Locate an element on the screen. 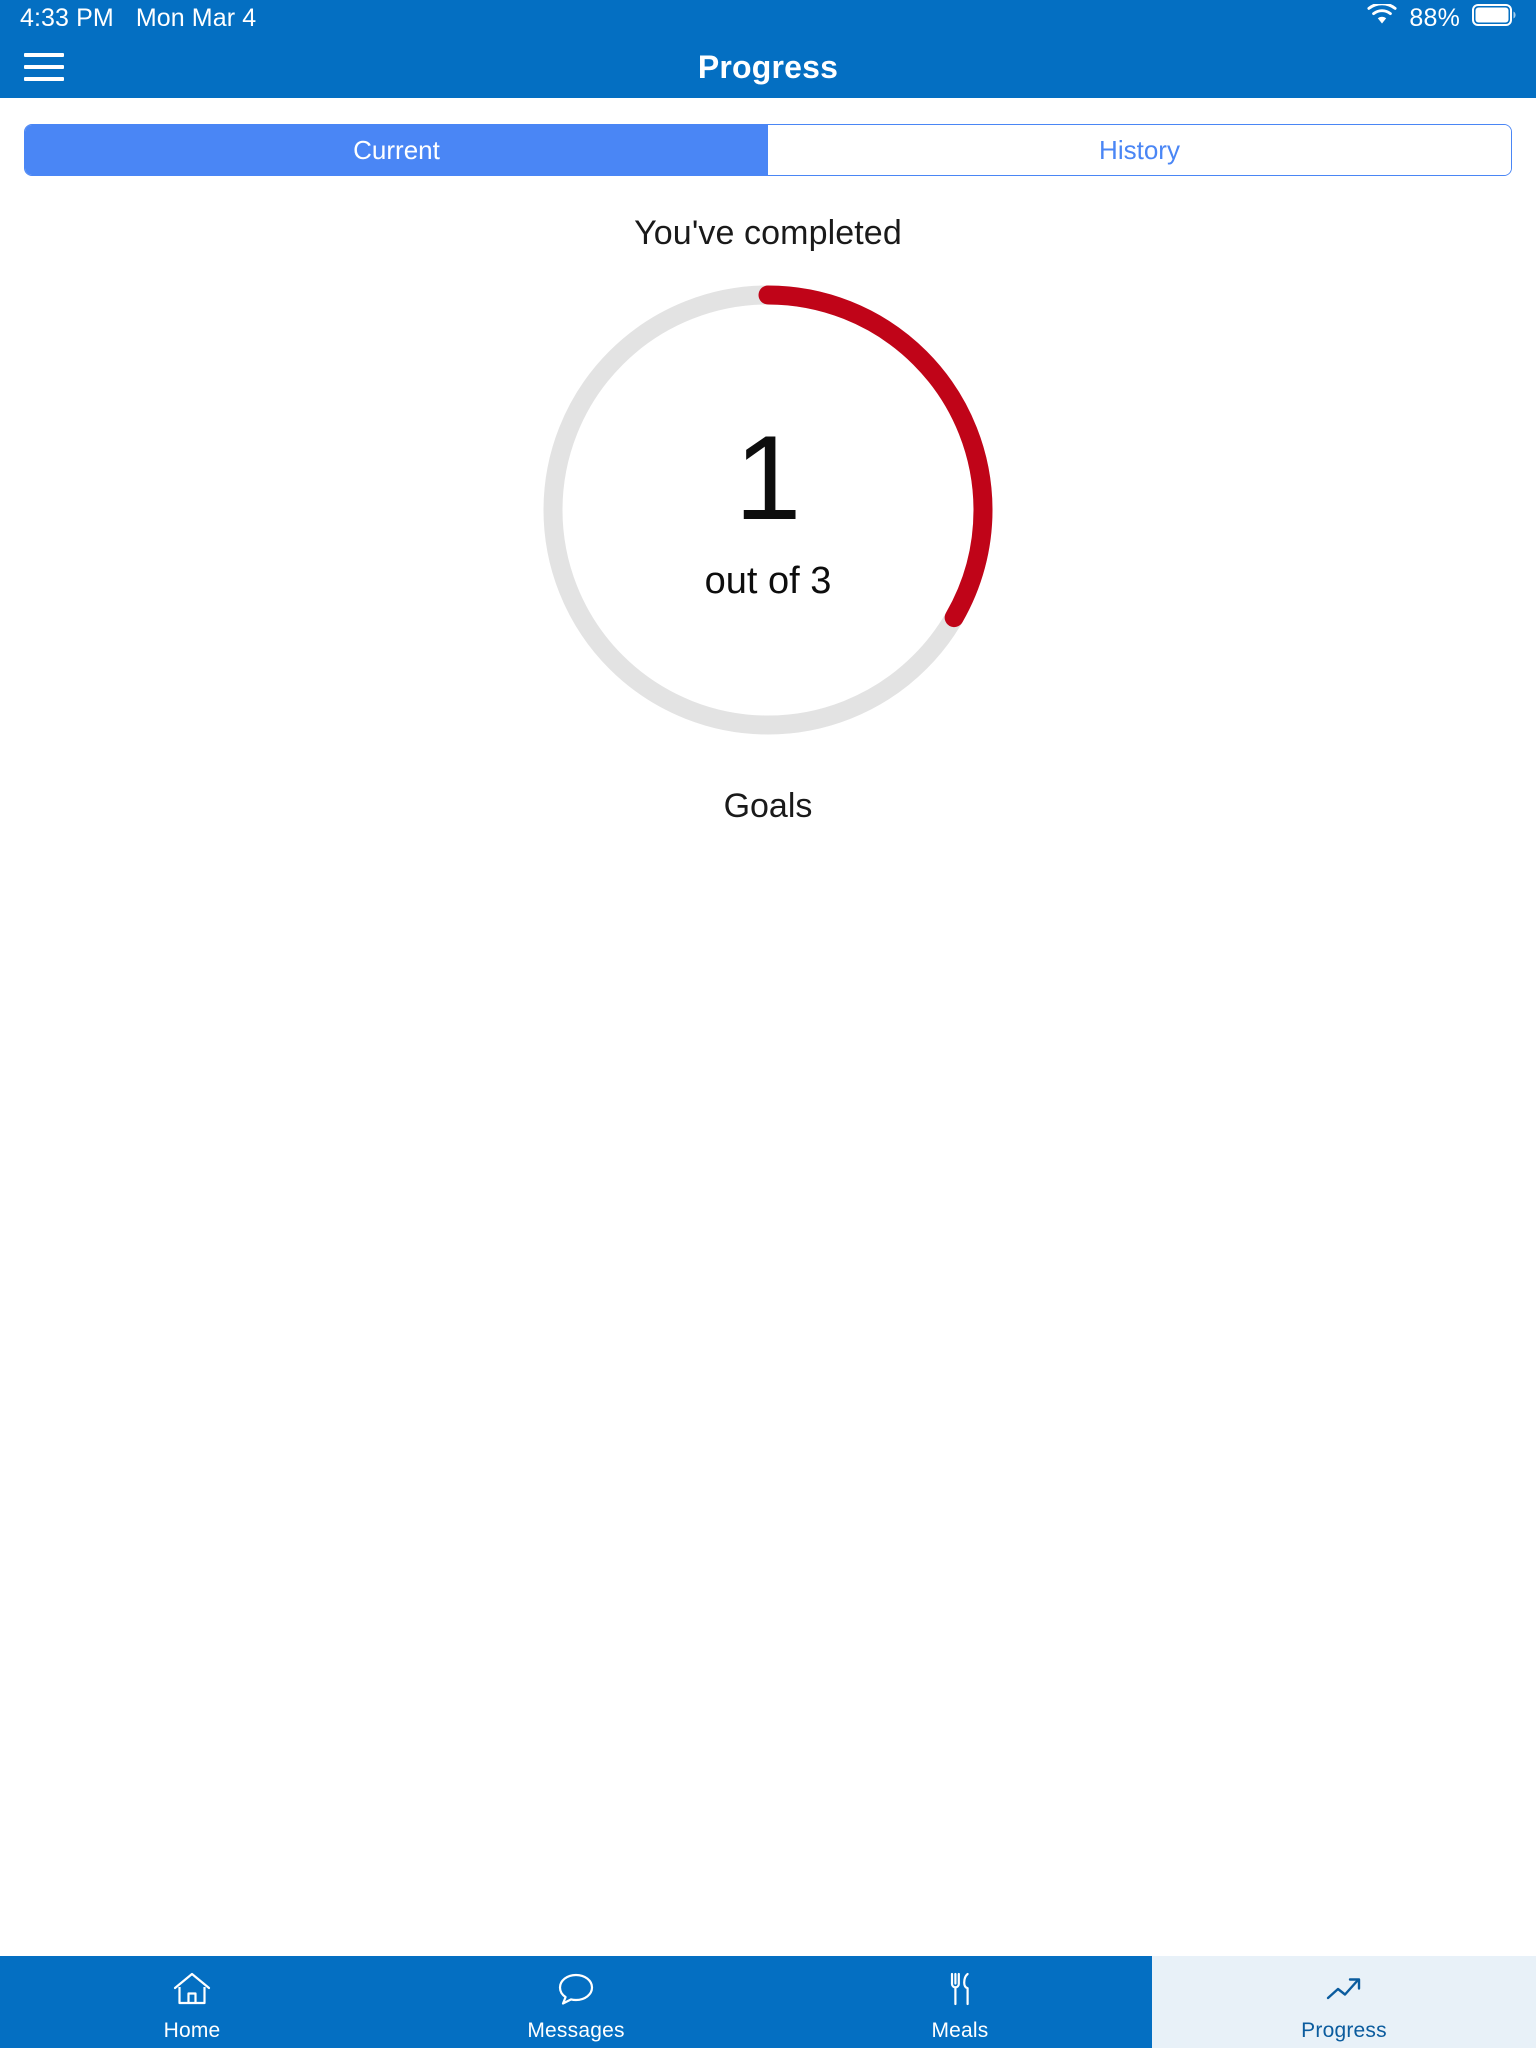 Image resolution: width=1536 pixels, height=2048 pixels. tab-bar-item-progress: Progress is located at coordinates (1344, 2002).